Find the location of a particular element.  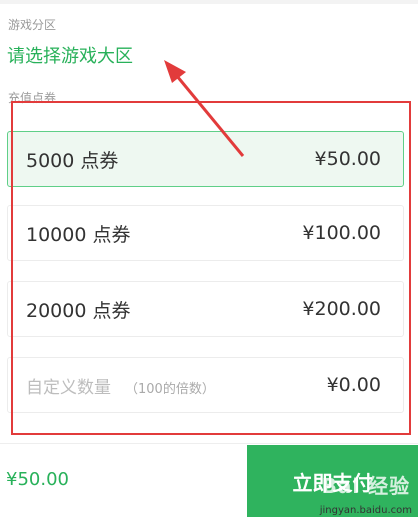

zone-label: 游戏分区 is located at coordinates (32, 25).